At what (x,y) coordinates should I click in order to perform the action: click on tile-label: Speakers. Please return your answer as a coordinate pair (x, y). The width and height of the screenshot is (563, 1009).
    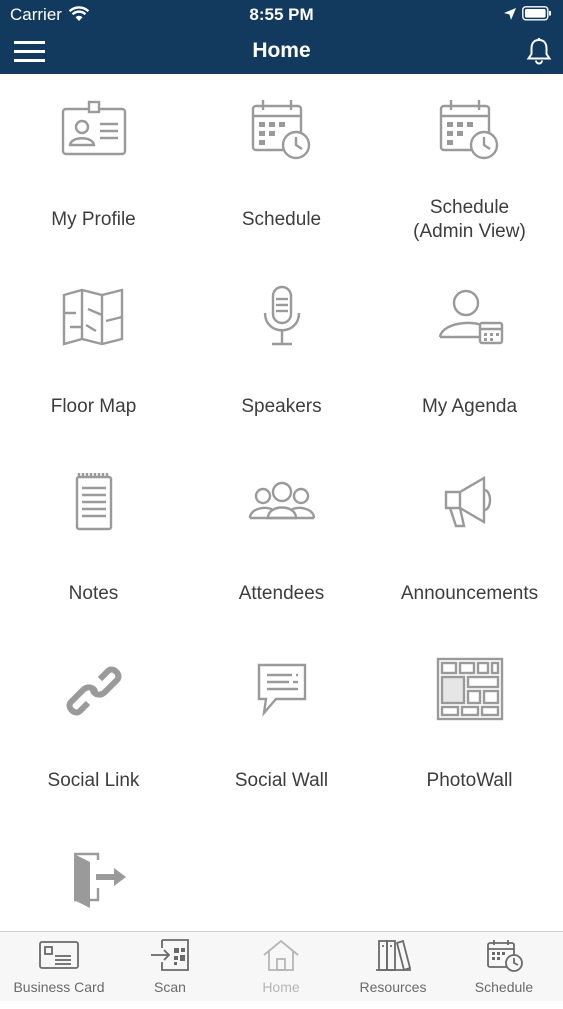
    Looking at the image, I should click on (281, 406).